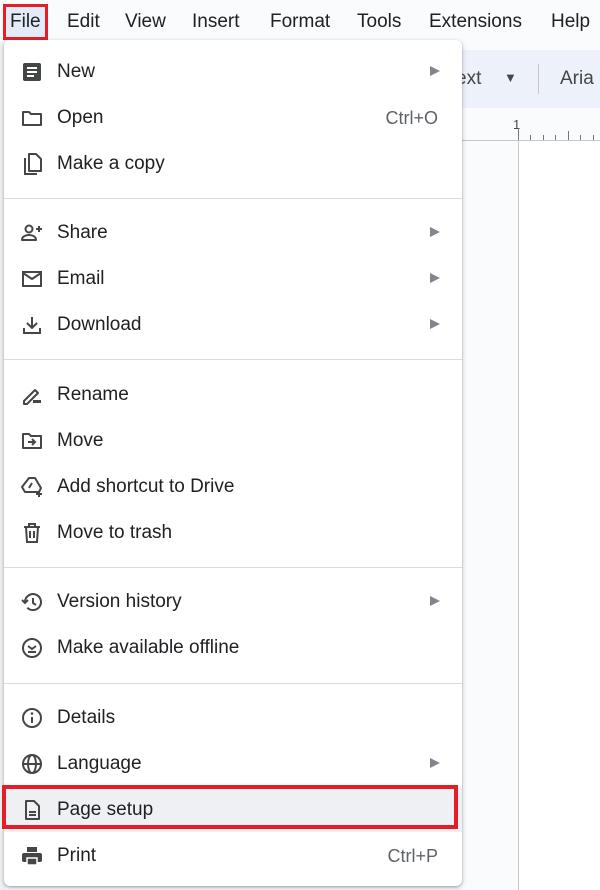 Image resolution: width=600 pixels, height=890 pixels. Describe the element at coordinates (233, 279) in the screenshot. I see `menu-item-email: Email` at that location.